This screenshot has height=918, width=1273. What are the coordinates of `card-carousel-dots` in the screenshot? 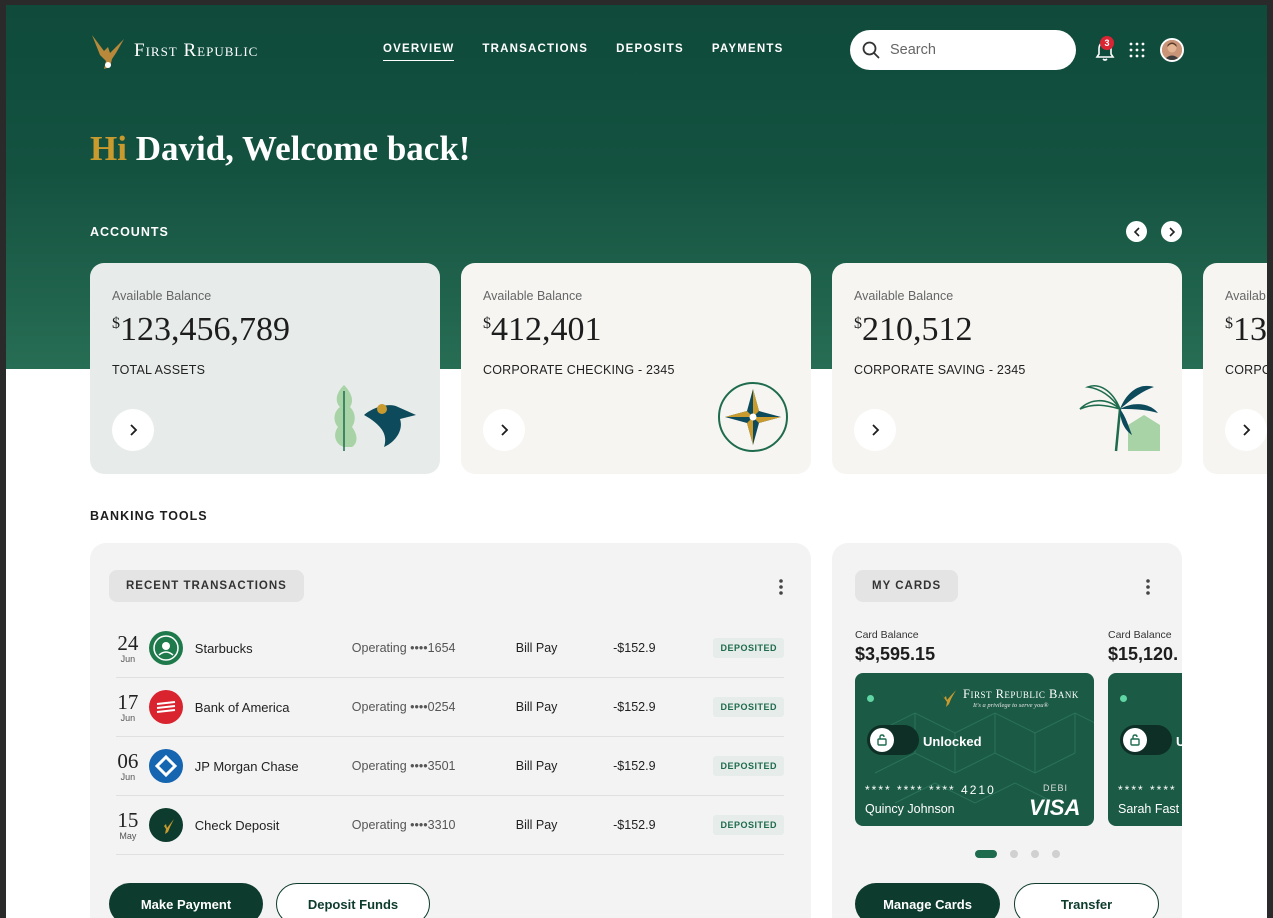 It's located at (1024, 854).